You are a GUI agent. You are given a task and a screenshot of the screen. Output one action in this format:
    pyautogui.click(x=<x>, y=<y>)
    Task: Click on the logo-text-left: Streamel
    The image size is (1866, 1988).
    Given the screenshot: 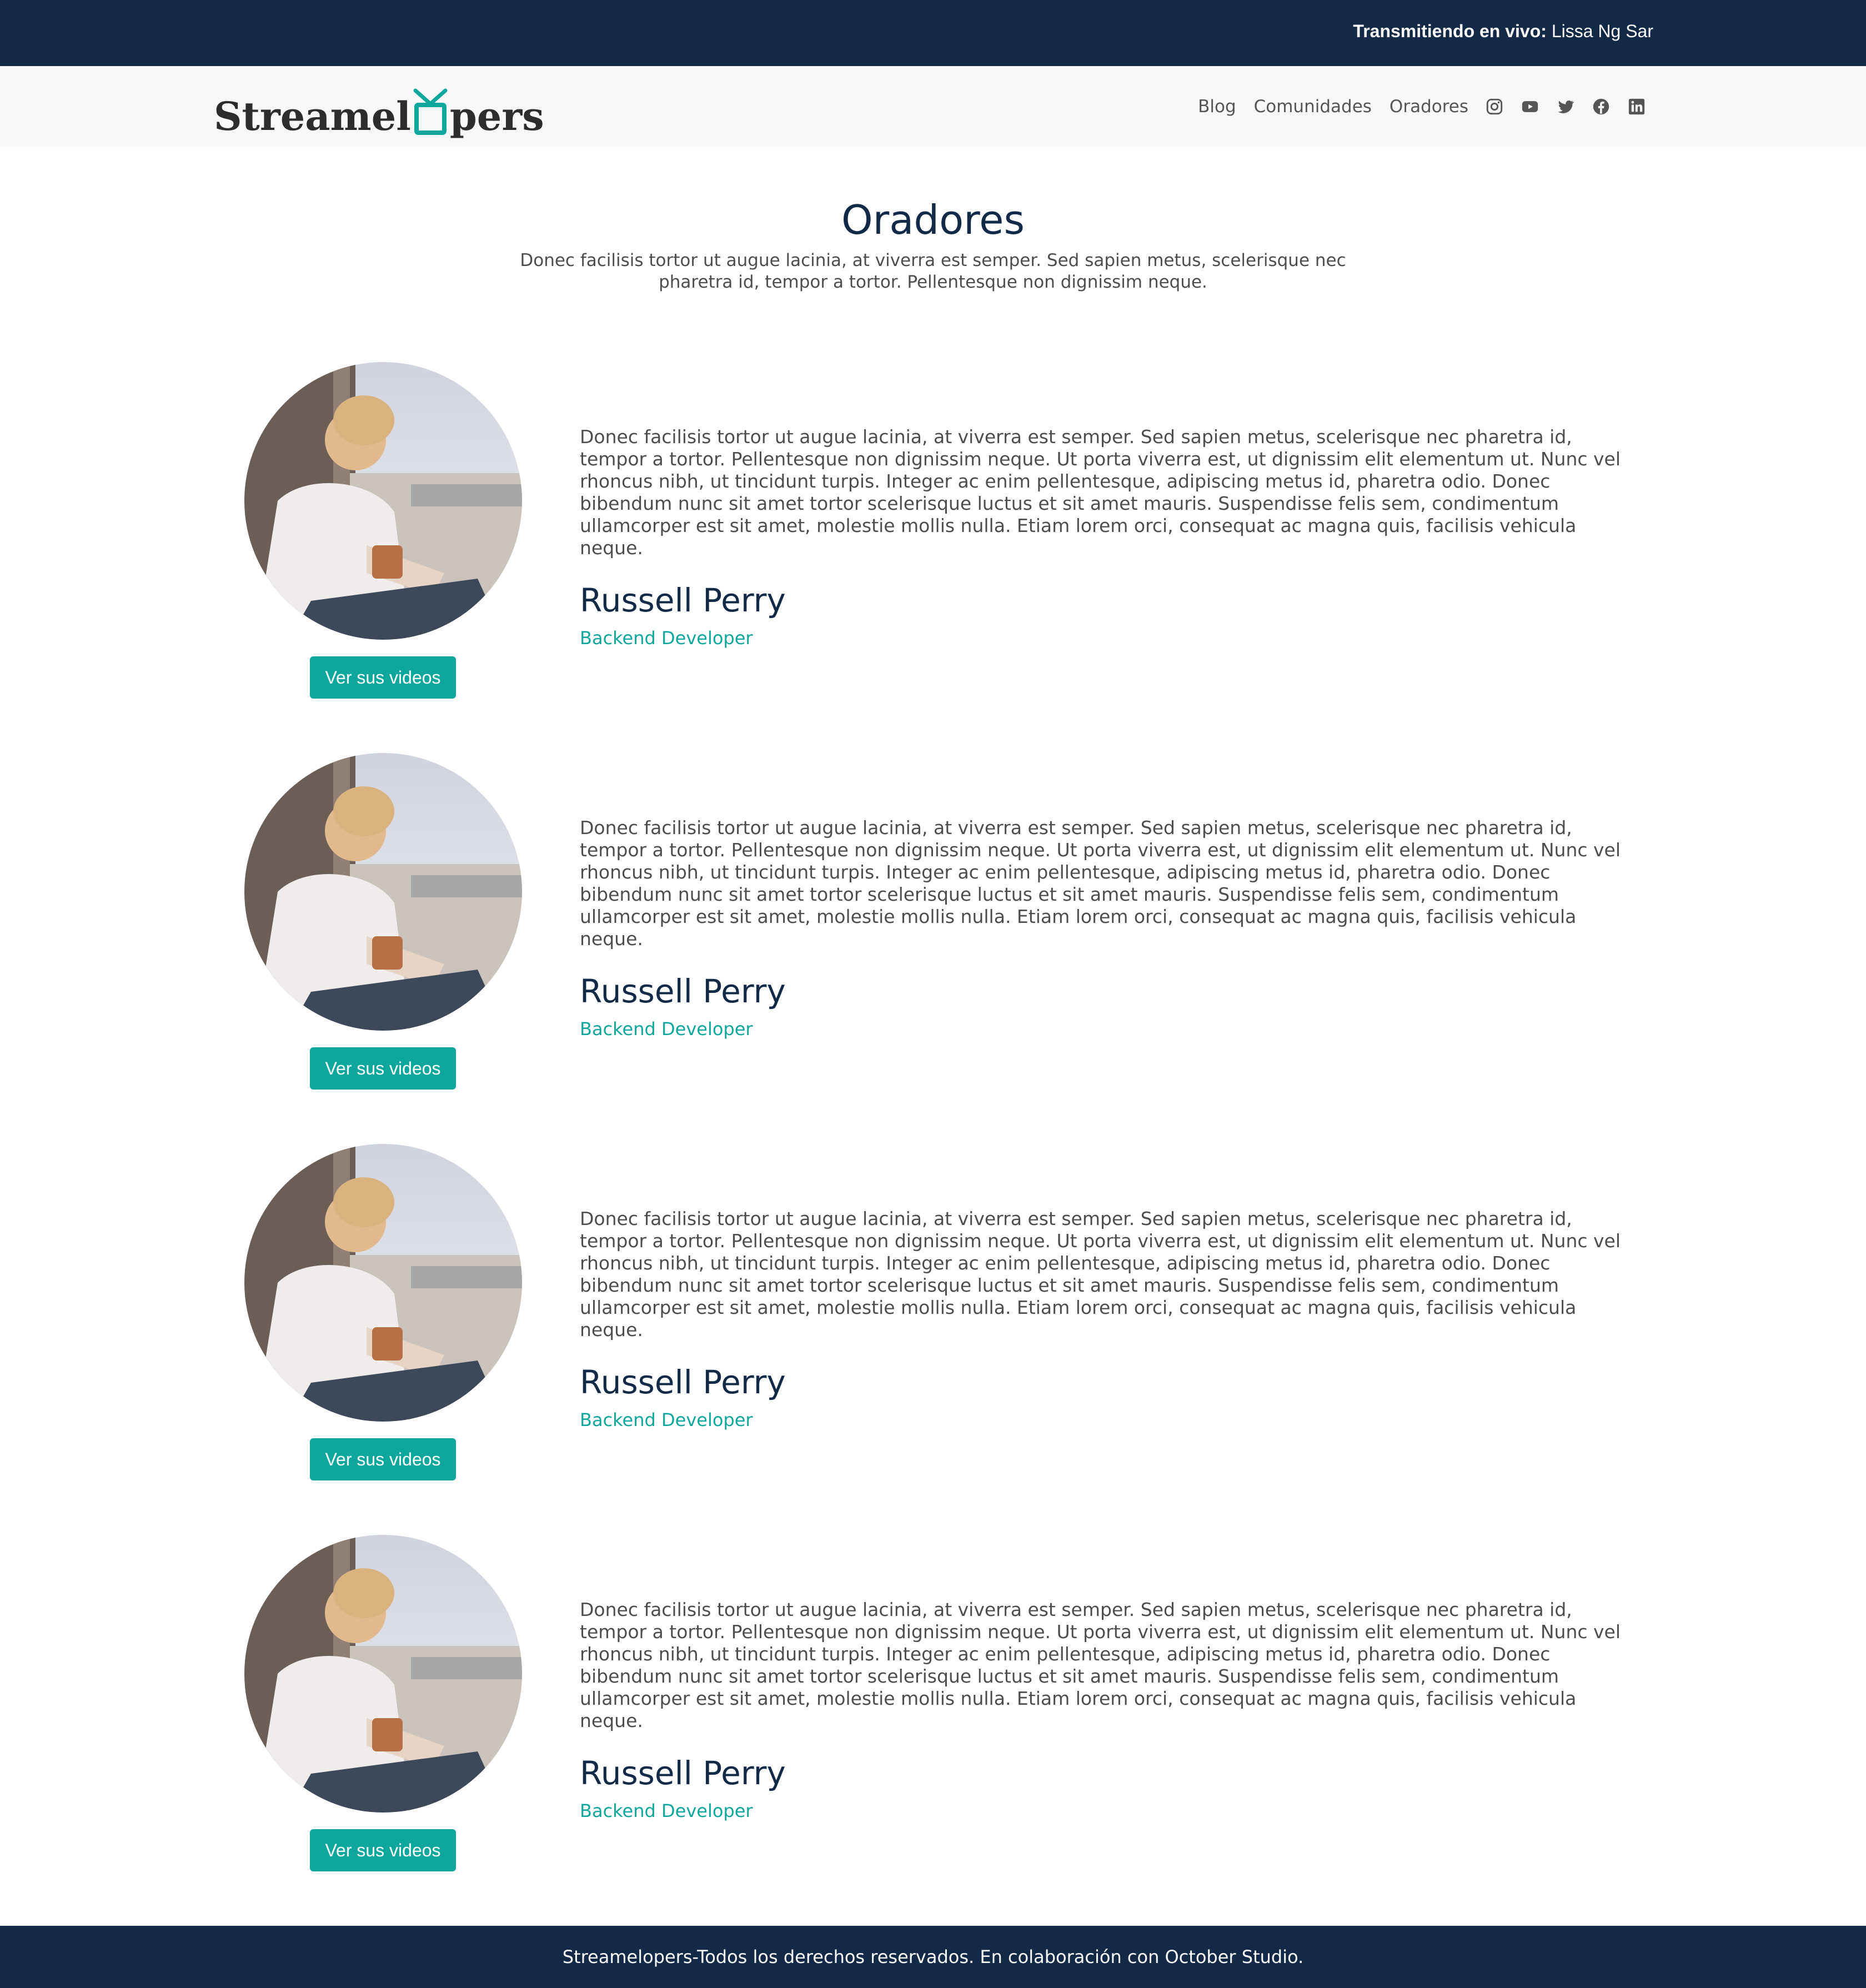 What is the action you would take?
    pyautogui.click(x=312, y=116)
    